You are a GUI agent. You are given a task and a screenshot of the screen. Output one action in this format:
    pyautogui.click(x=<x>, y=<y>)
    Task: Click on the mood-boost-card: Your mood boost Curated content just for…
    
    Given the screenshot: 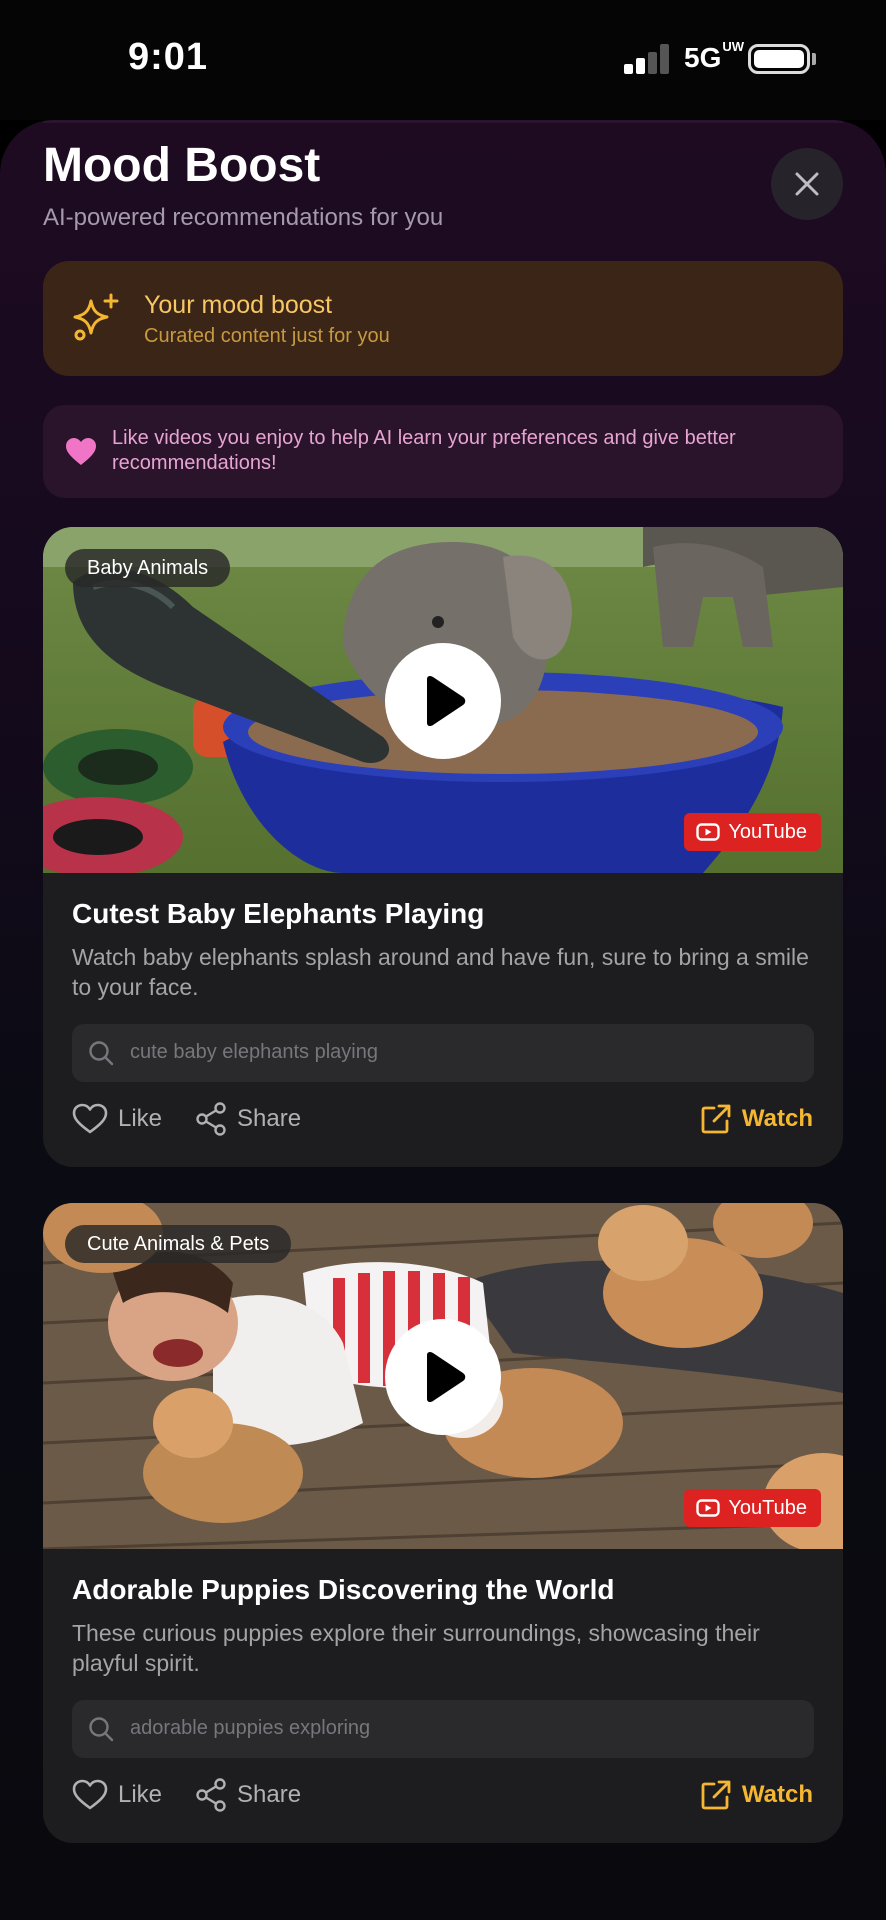 What is the action you would take?
    pyautogui.click(x=443, y=318)
    